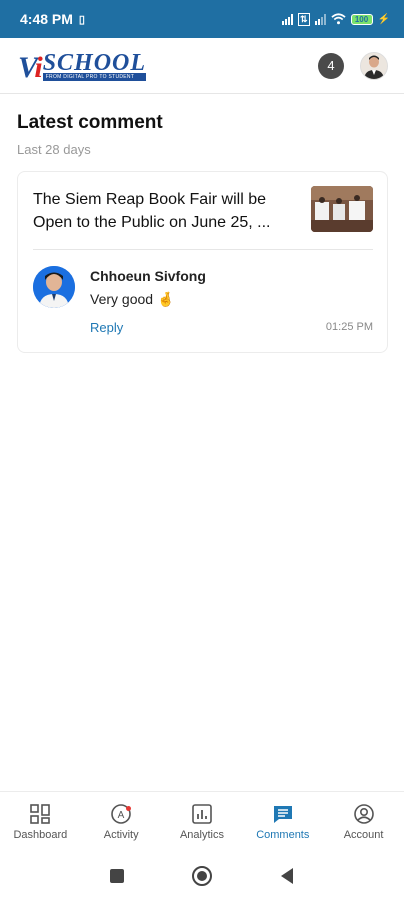 The image size is (404, 900). What do you see at coordinates (121, 822) in the screenshot?
I see `nav-activity: A Activity` at bounding box center [121, 822].